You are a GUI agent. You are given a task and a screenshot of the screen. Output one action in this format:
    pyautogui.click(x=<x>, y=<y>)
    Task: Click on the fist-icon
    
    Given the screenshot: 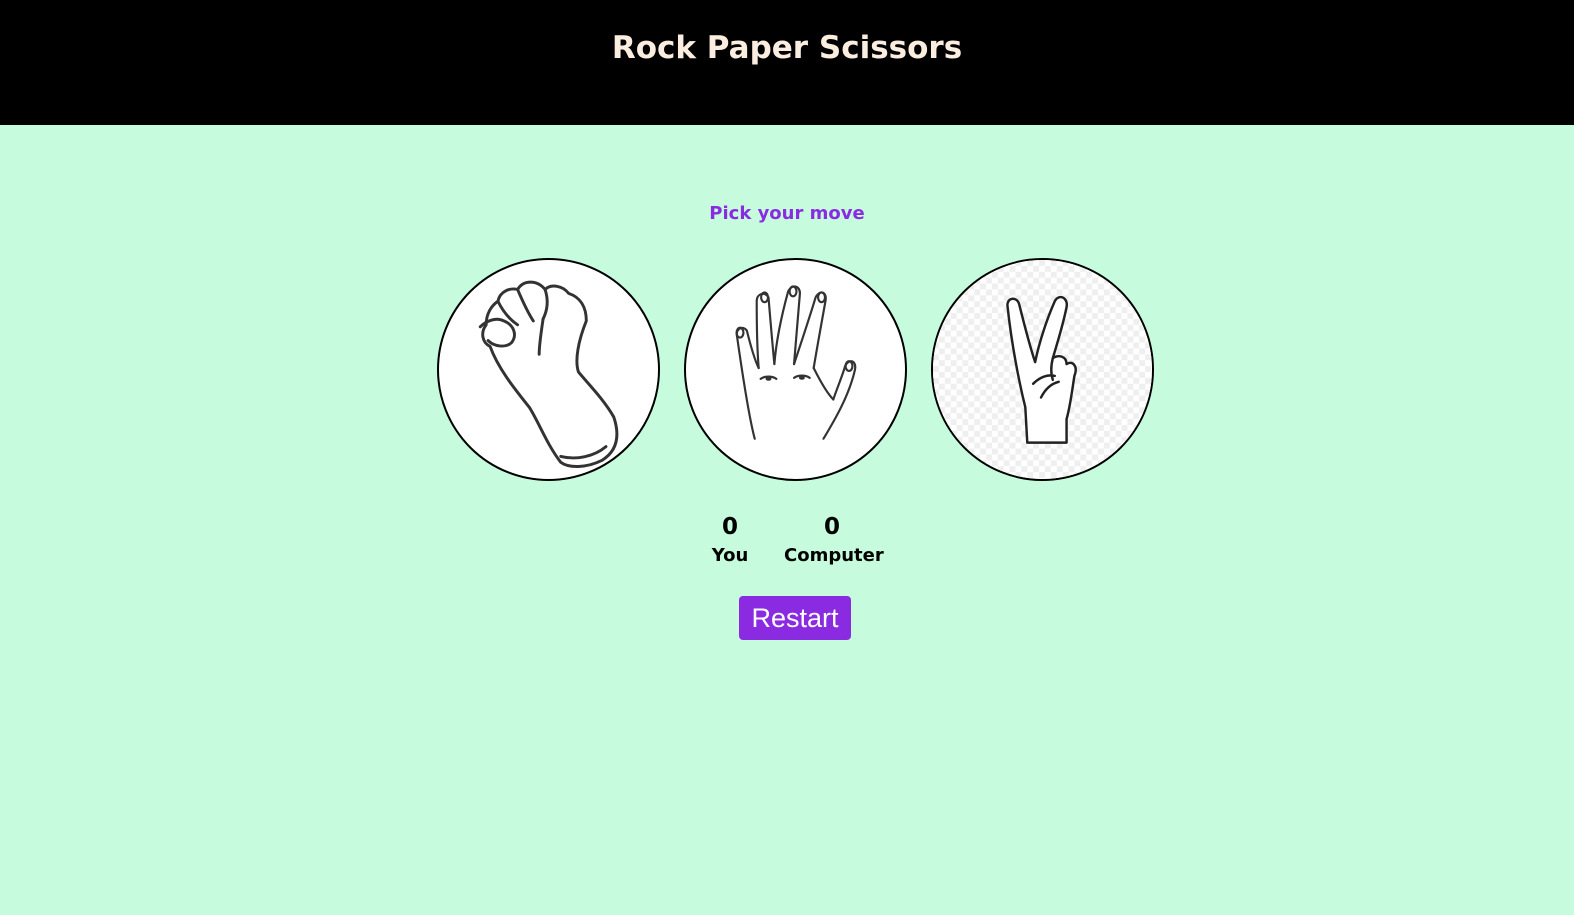 What is the action you would take?
    pyautogui.click(x=548, y=374)
    